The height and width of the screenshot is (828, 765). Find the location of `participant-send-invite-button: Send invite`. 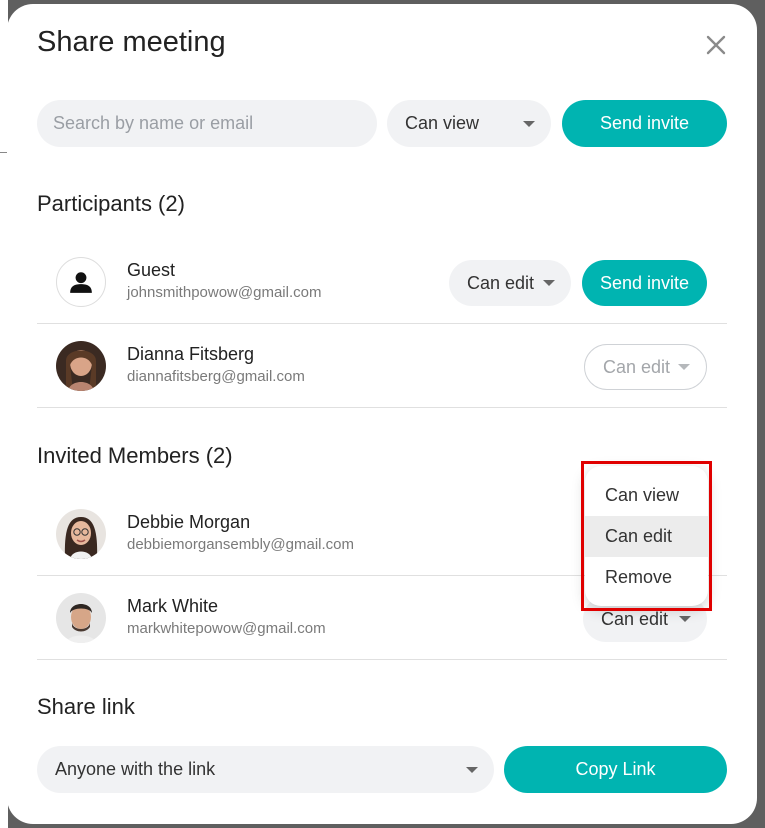

participant-send-invite-button: Send invite is located at coordinates (644, 283).